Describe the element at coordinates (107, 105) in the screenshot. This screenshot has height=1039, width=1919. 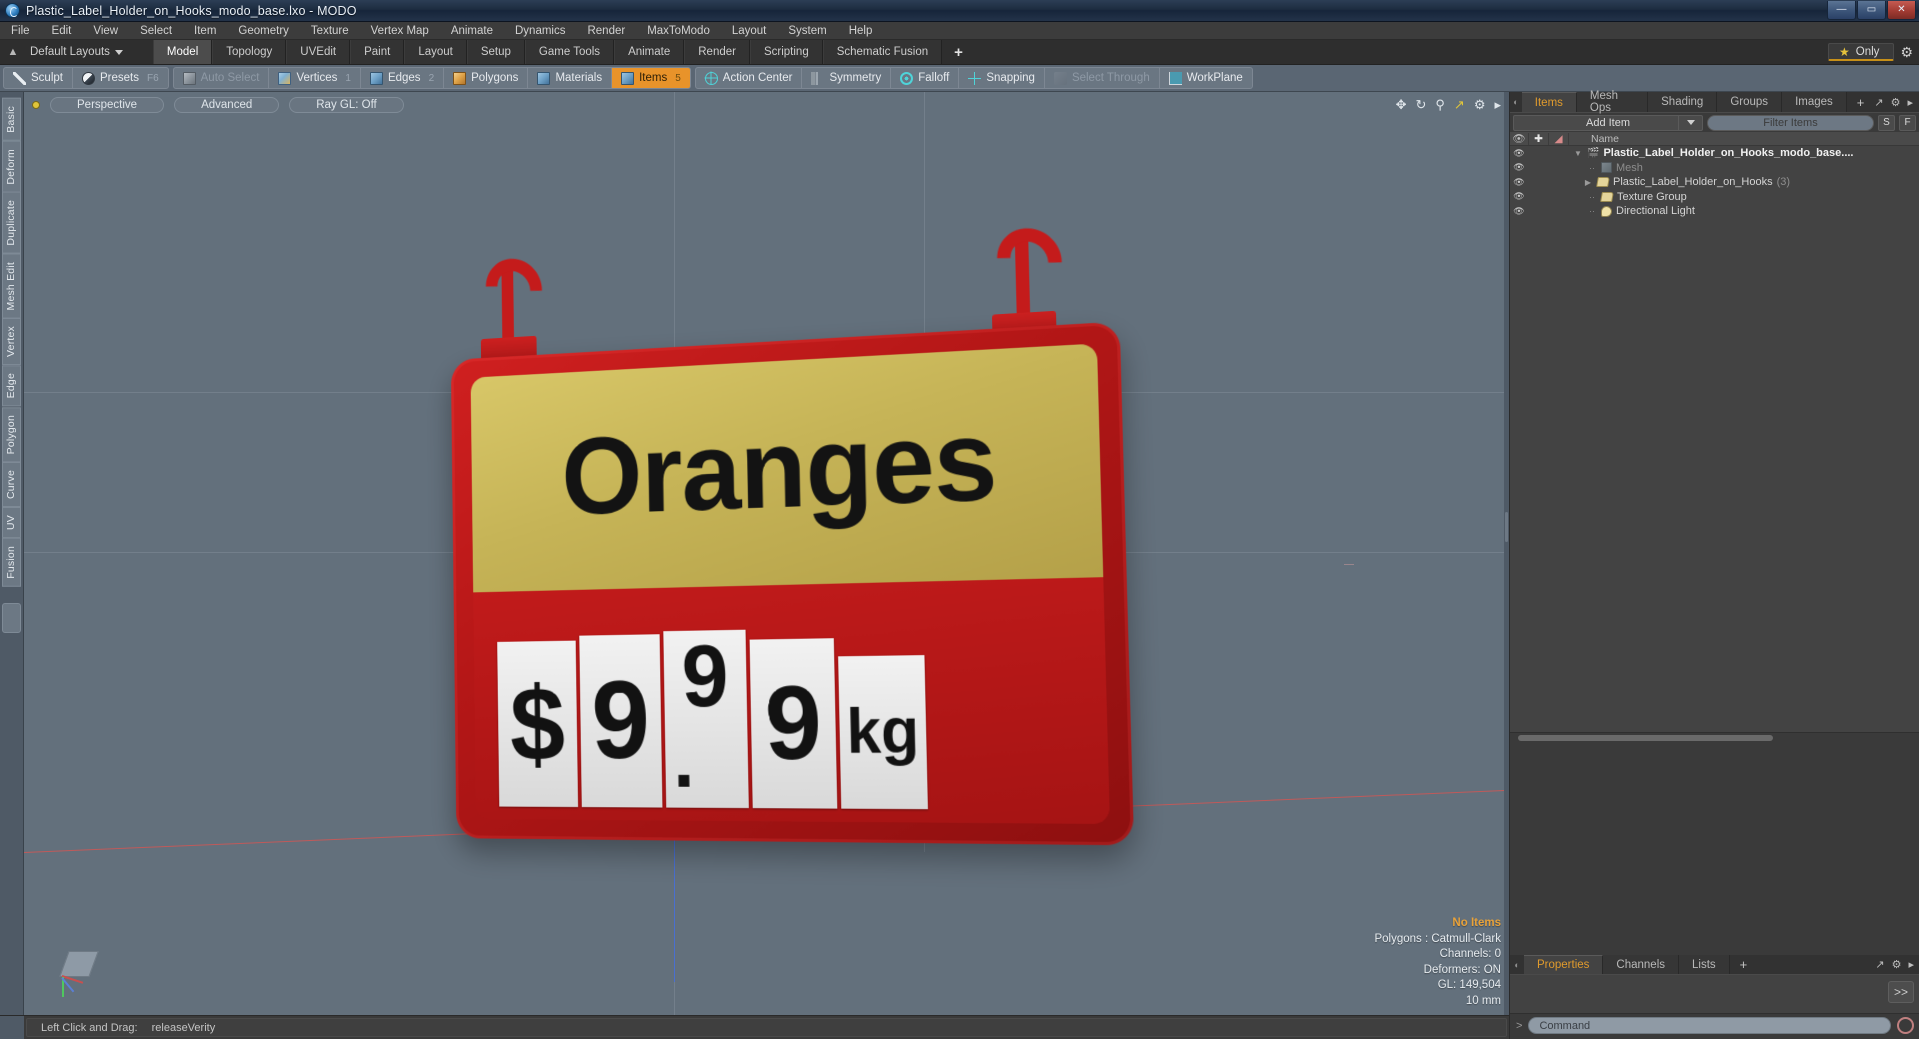
I see `viewport-view-mode-button: Perspective` at that location.